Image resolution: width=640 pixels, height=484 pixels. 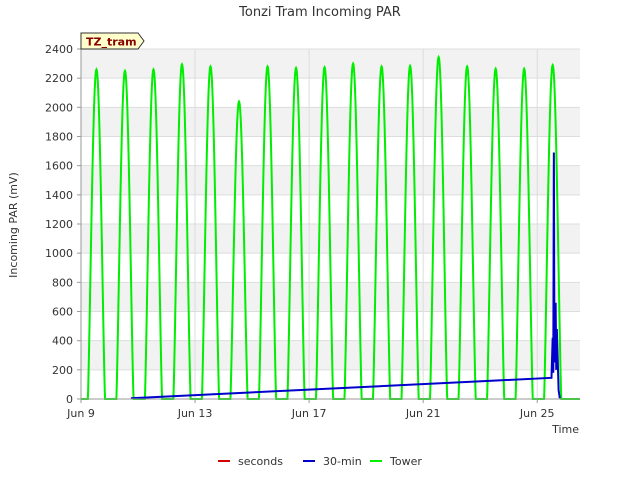 I want to click on y-axis-label: Incoming PAR (mV), so click(x=13, y=225).